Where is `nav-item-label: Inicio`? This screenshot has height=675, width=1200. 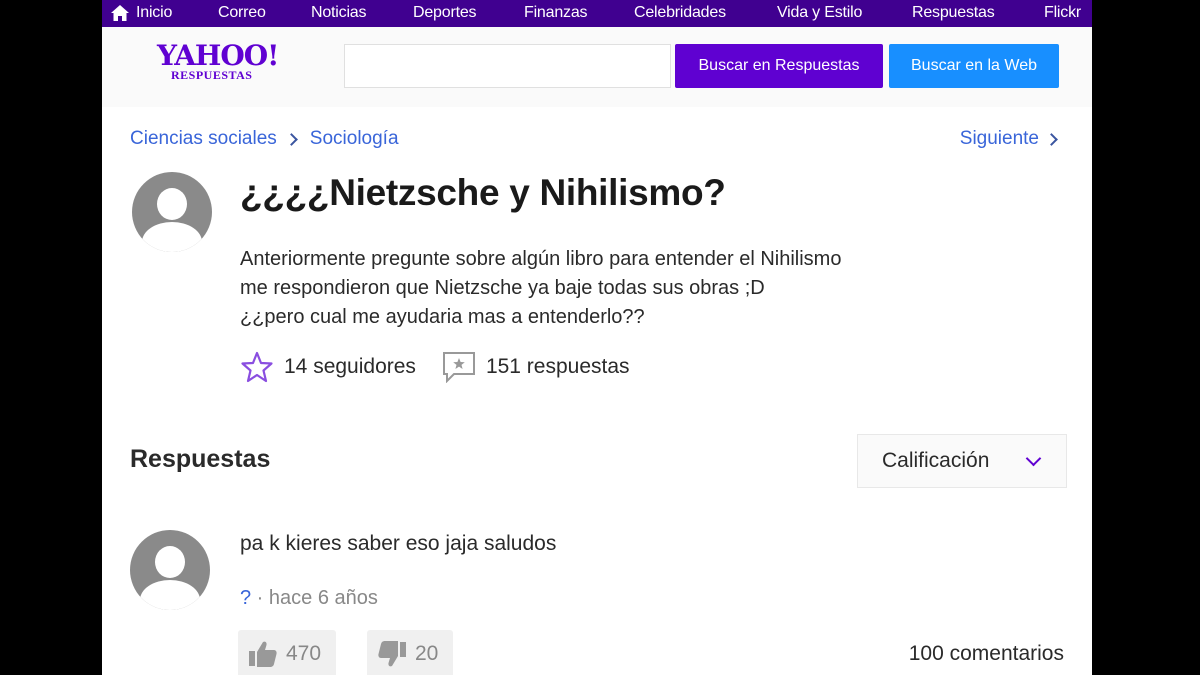 nav-item-label: Inicio is located at coordinates (154, 12).